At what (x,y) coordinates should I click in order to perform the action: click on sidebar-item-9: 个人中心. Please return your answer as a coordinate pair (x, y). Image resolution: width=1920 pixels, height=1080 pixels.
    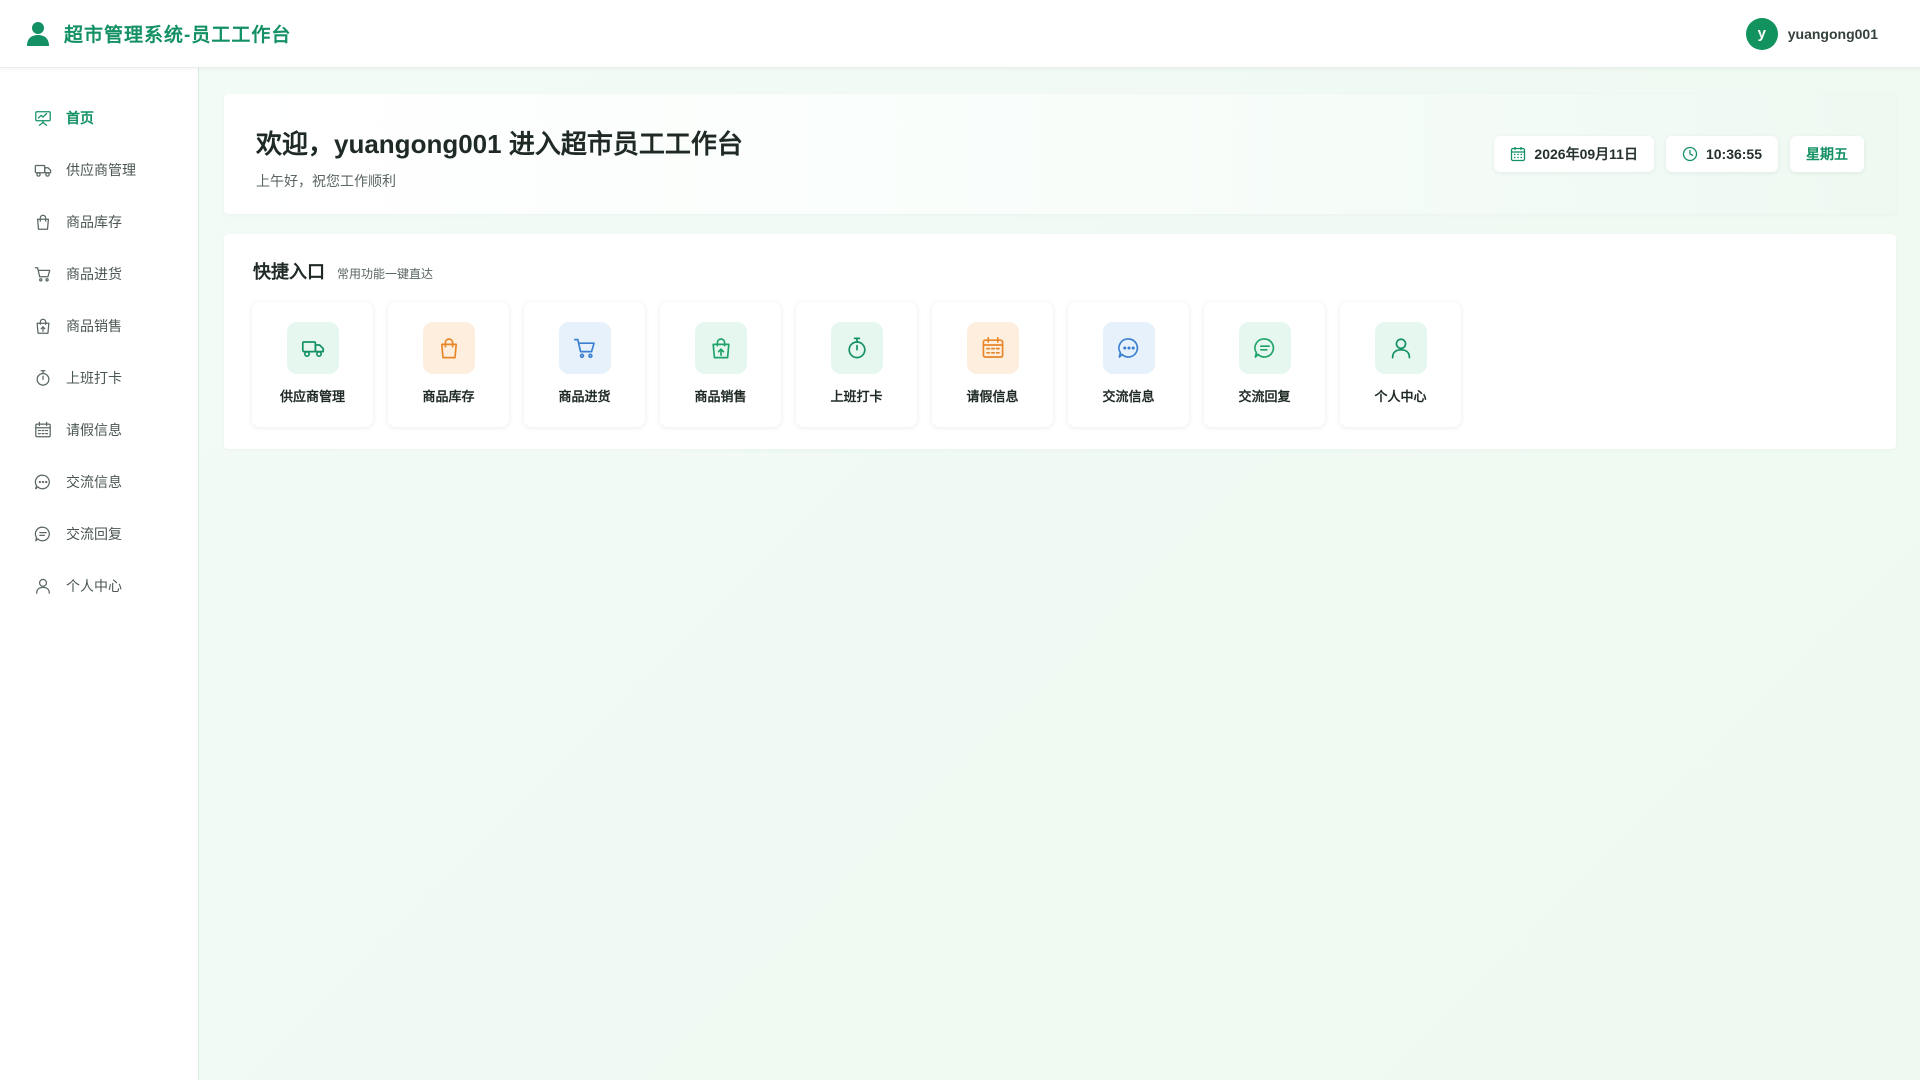
    Looking at the image, I should click on (99, 586).